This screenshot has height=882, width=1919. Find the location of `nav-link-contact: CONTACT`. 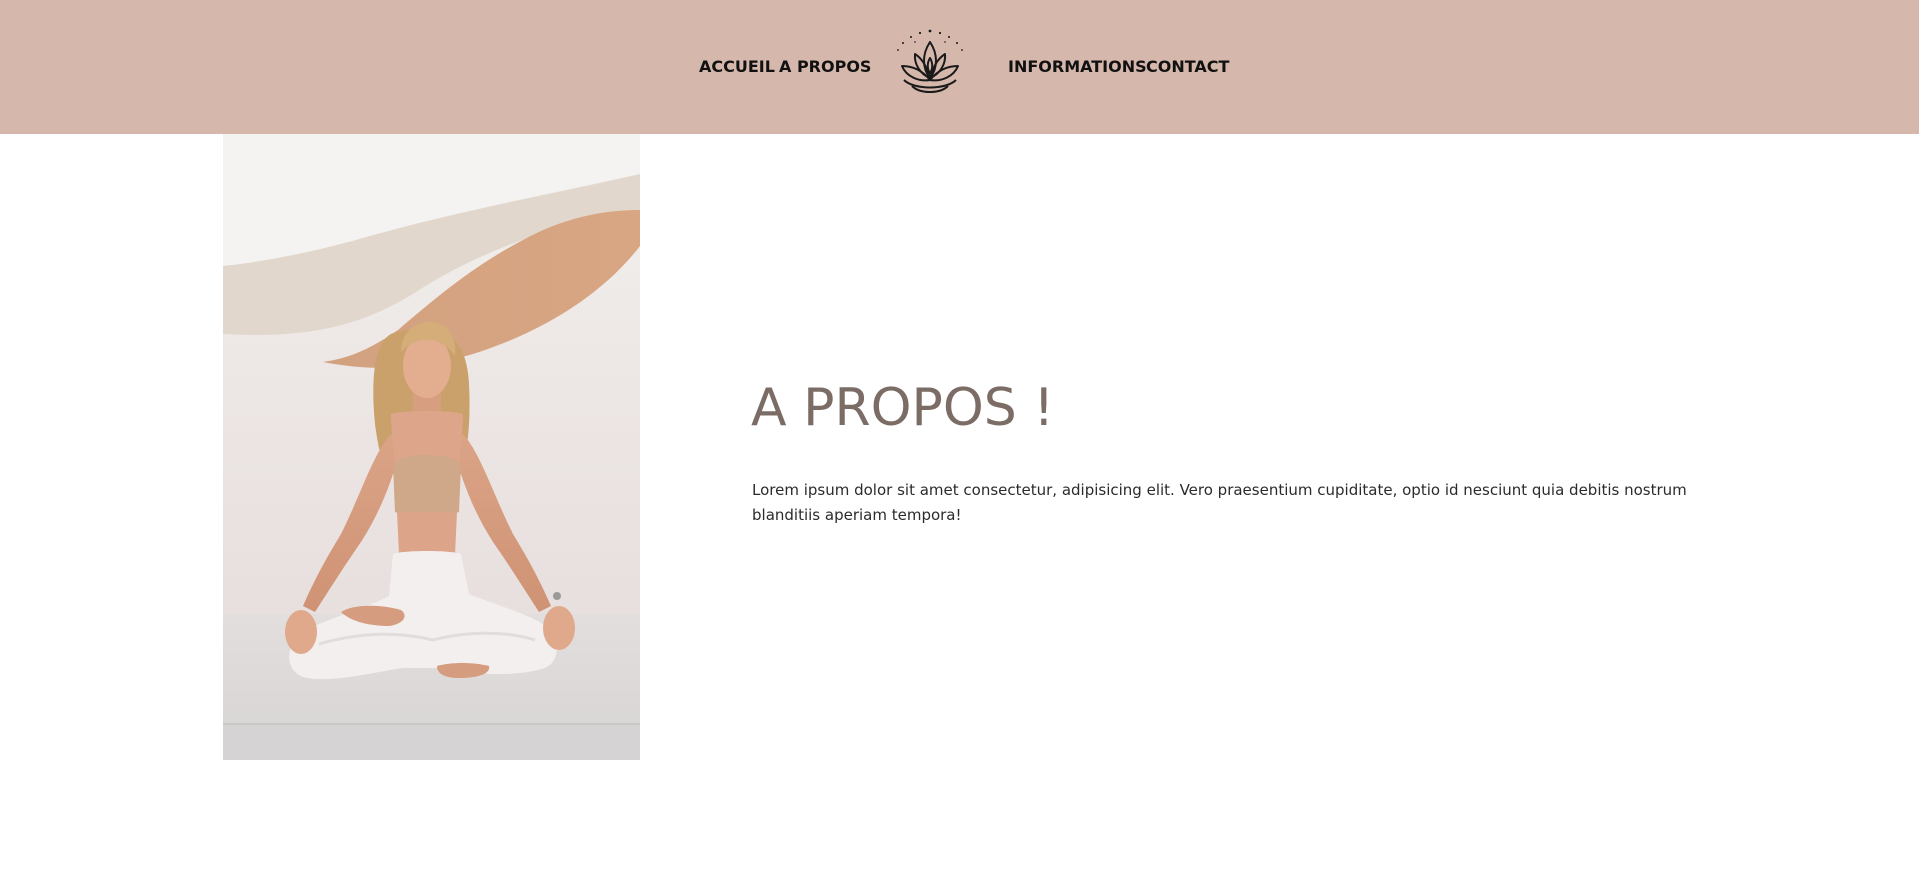

nav-link-contact: CONTACT is located at coordinates (1187, 66).